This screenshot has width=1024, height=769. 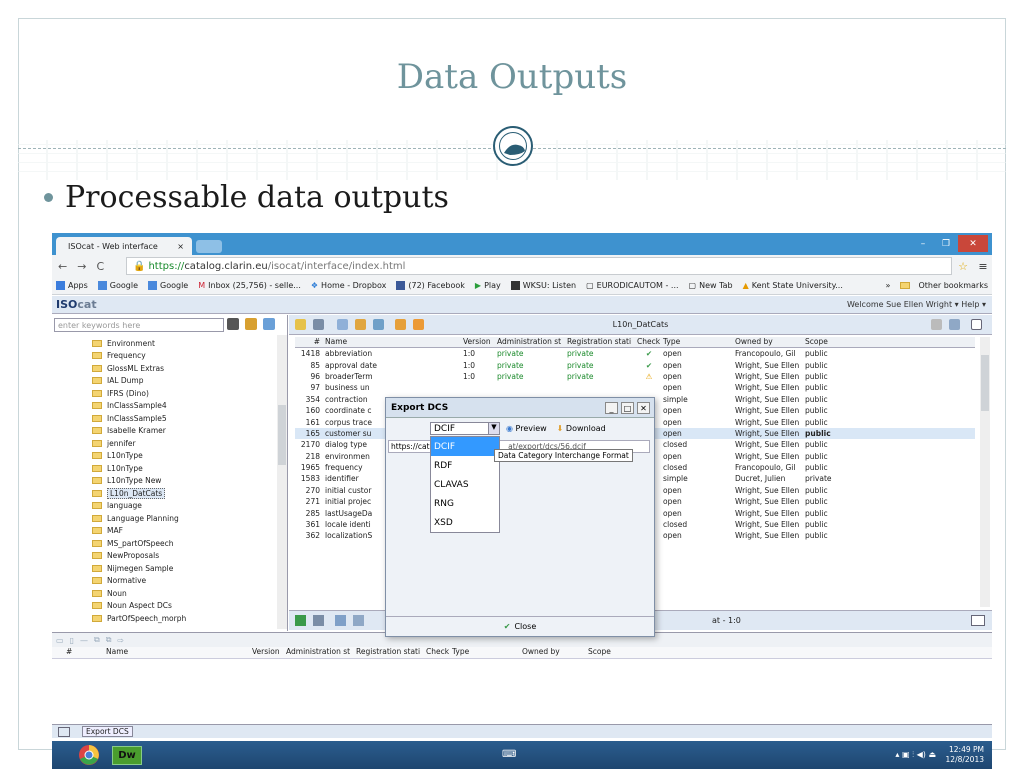 What do you see at coordinates (166, 581) in the screenshot?
I see `tree-item: Normative` at bounding box center [166, 581].